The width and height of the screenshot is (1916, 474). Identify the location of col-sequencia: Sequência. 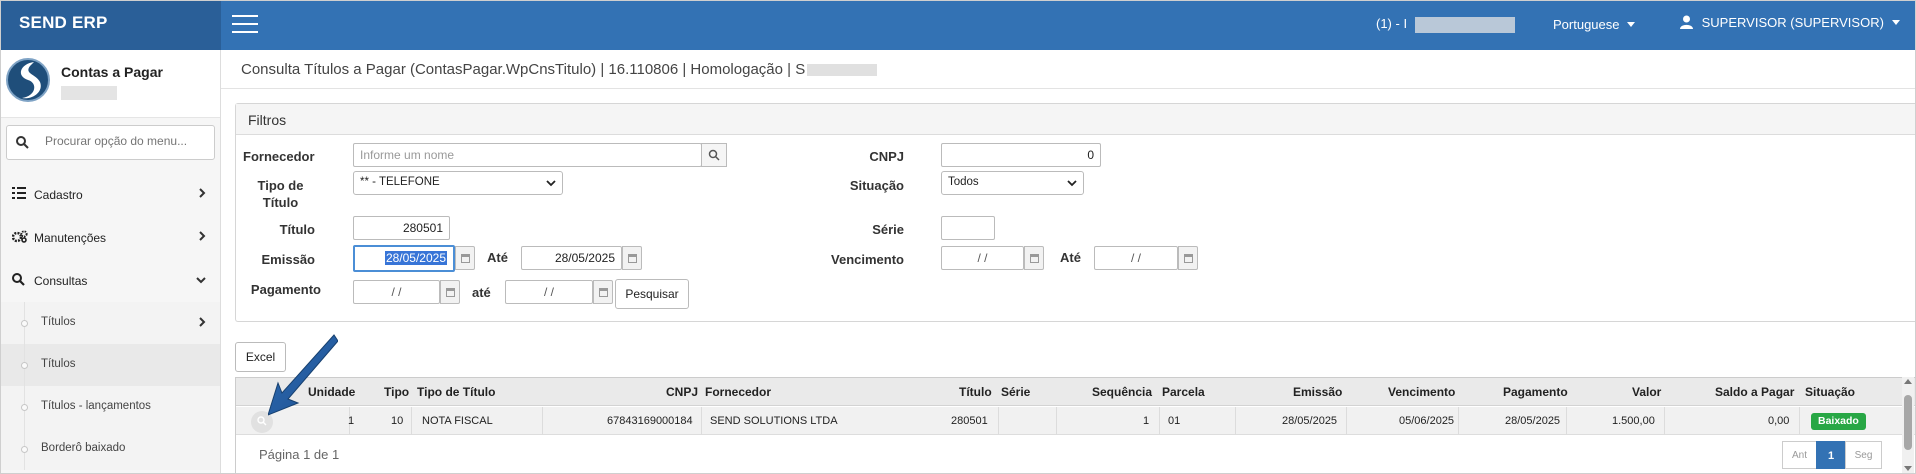
(1122, 392).